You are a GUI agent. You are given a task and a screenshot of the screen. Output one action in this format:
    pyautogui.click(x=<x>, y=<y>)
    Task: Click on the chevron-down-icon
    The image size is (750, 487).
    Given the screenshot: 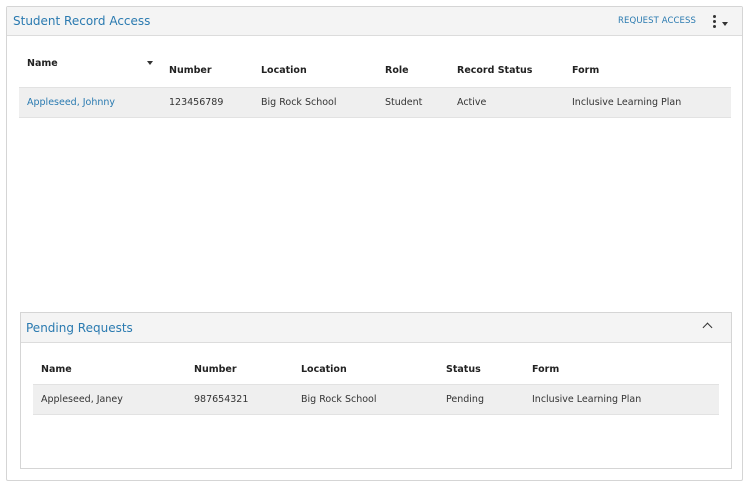 What is the action you would take?
    pyautogui.click(x=725, y=24)
    